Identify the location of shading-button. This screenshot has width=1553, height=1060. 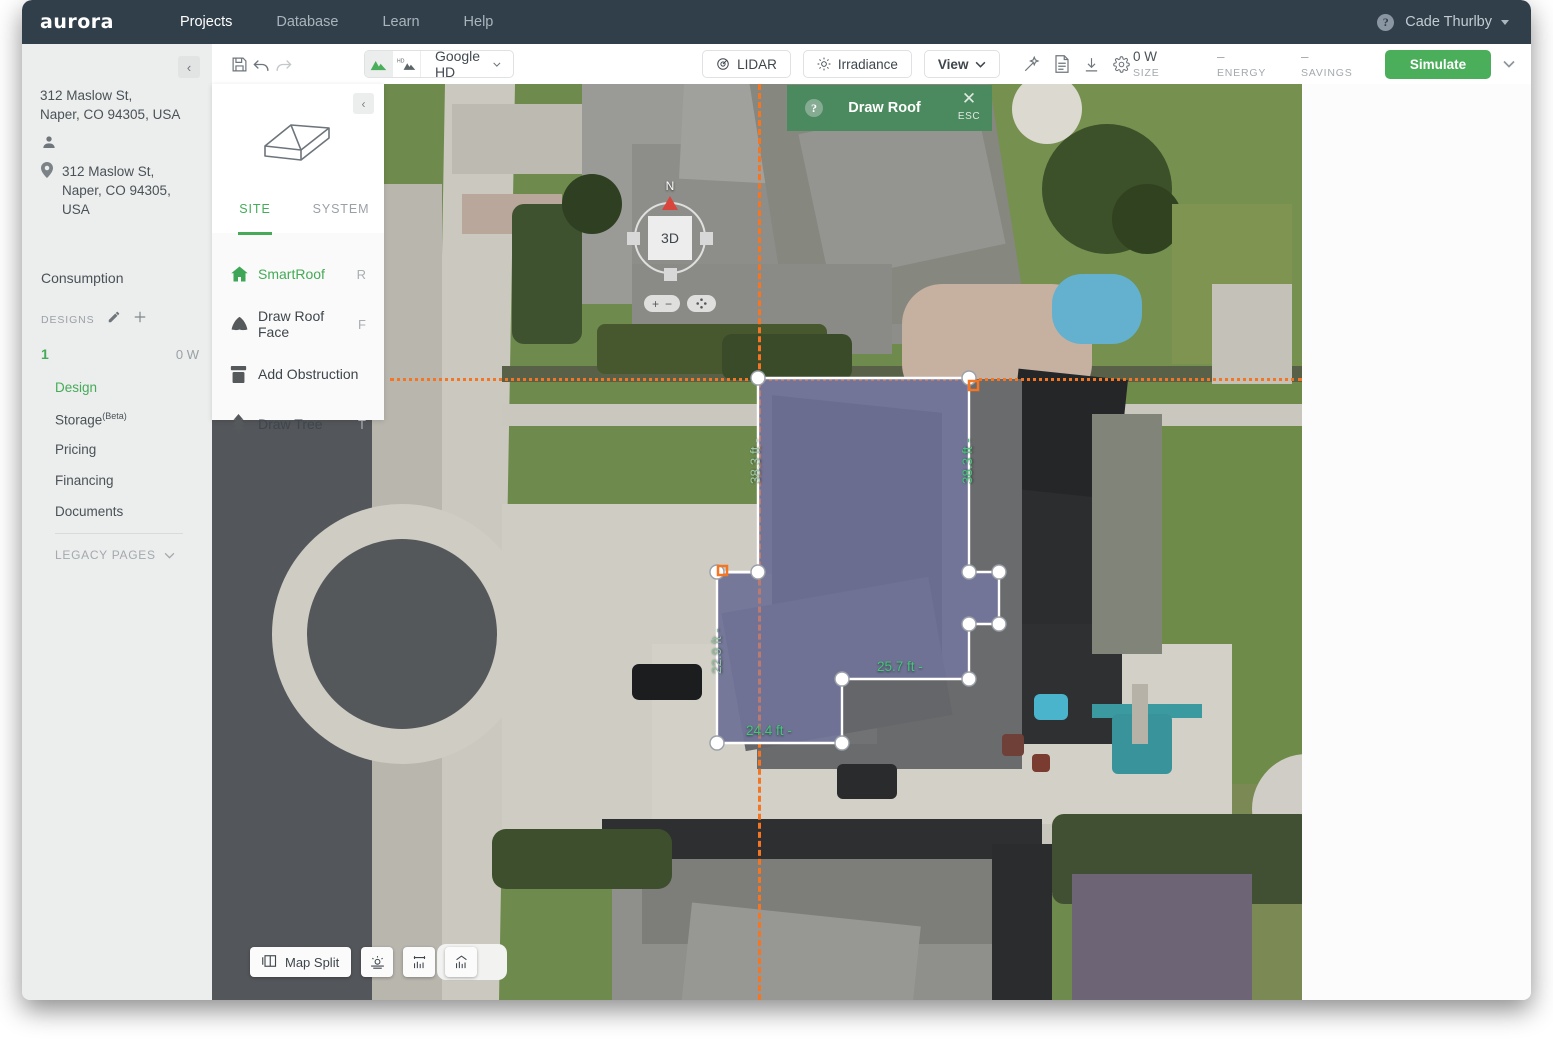
(461, 962).